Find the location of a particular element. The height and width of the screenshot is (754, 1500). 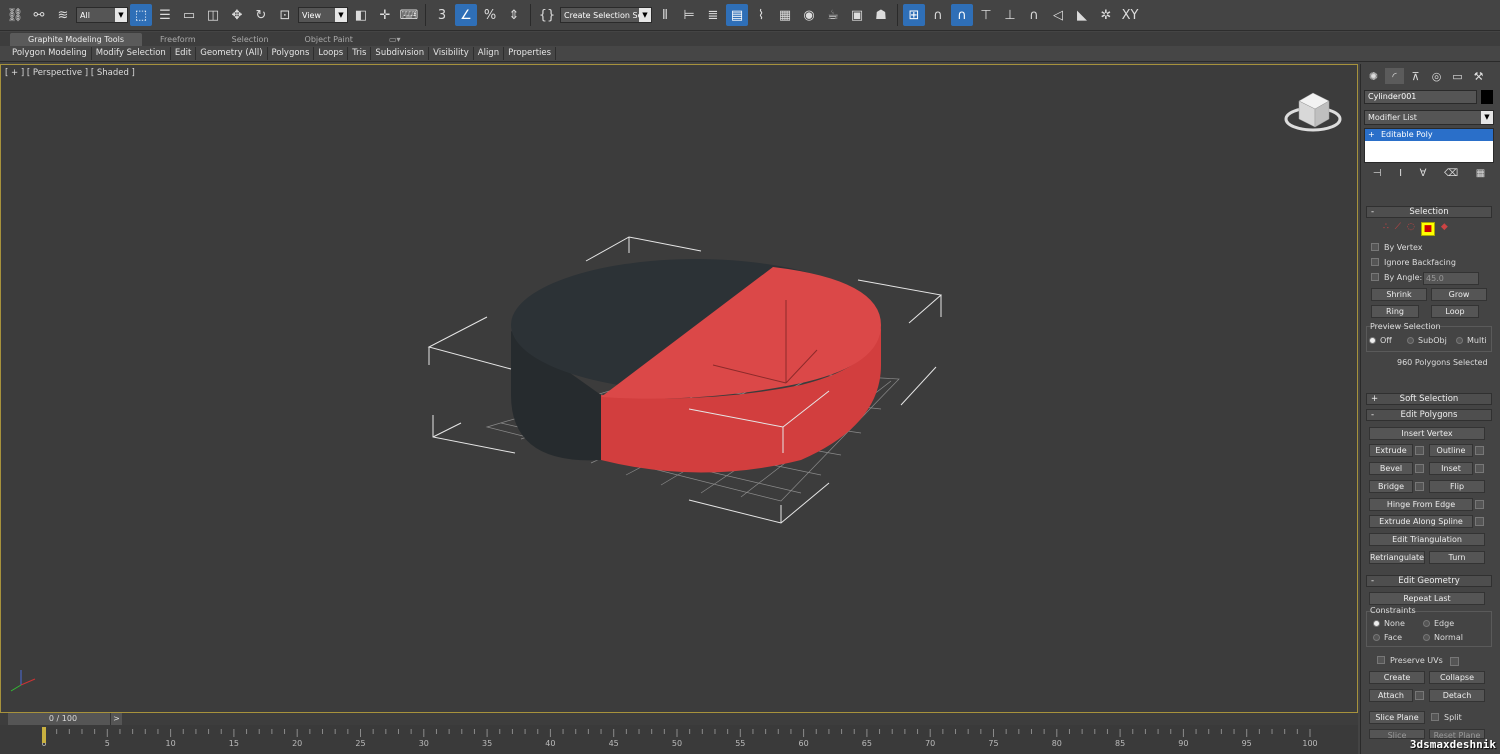

ribbon-geometry-all: Geometry (All) is located at coordinates (232, 53).